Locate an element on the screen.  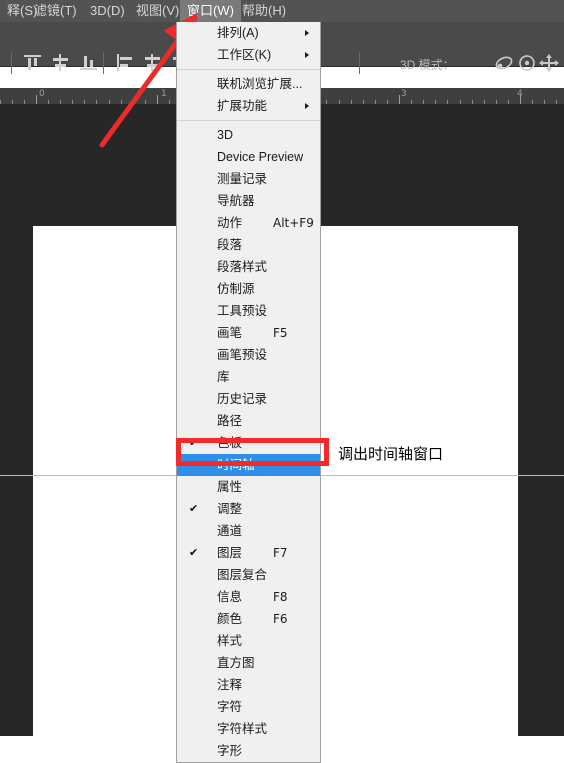
menubar-item-3d: 3D(D) is located at coordinates (107, 11).